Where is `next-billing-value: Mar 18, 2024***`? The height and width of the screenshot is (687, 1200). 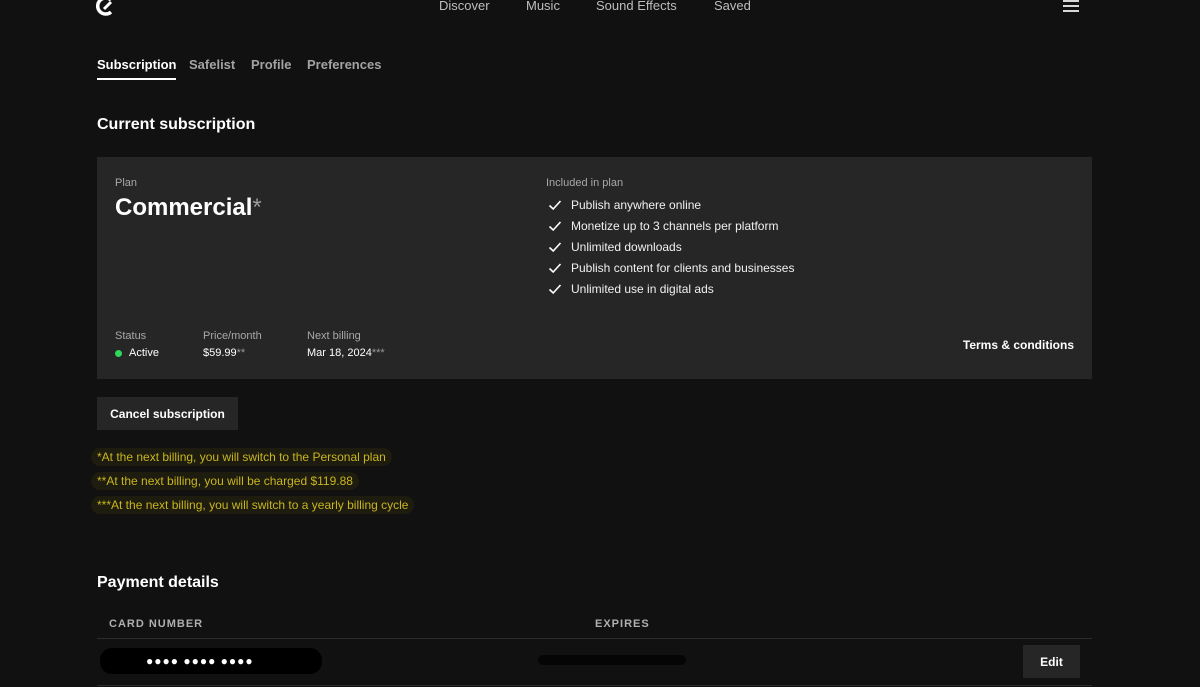 next-billing-value: Mar 18, 2024*** is located at coordinates (346, 353).